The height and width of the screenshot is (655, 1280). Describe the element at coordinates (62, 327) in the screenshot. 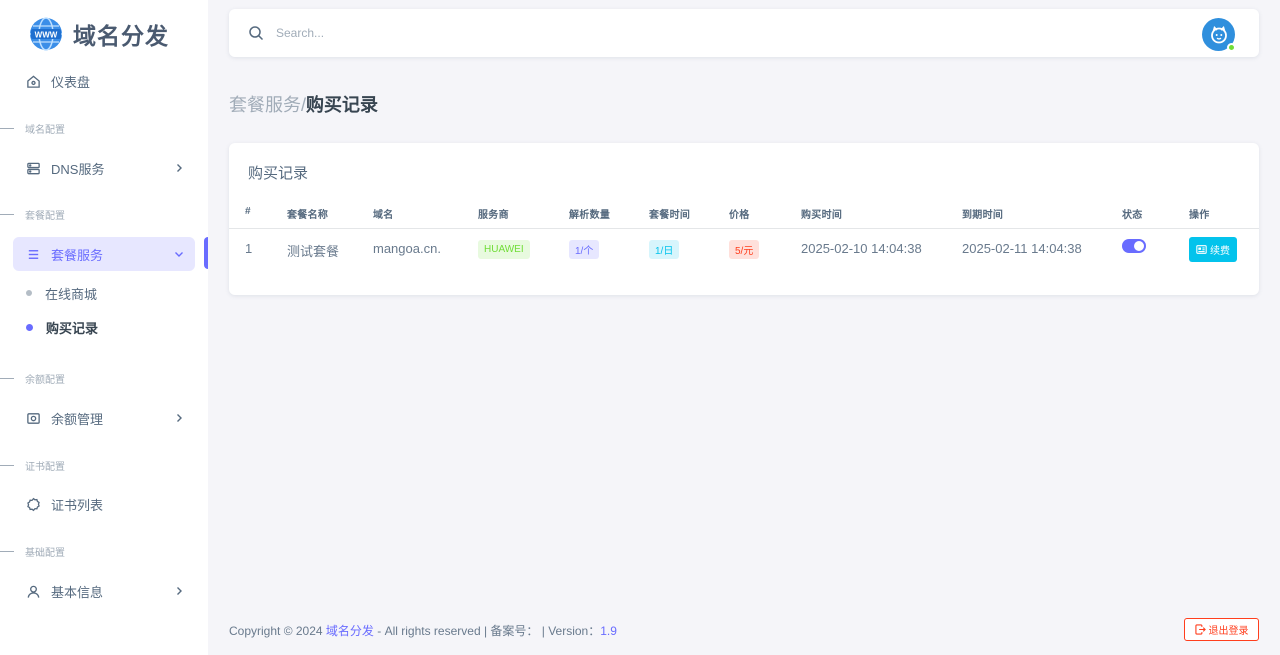

I see `sidebar-subitem-purchase-records: 购买记录` at that location.